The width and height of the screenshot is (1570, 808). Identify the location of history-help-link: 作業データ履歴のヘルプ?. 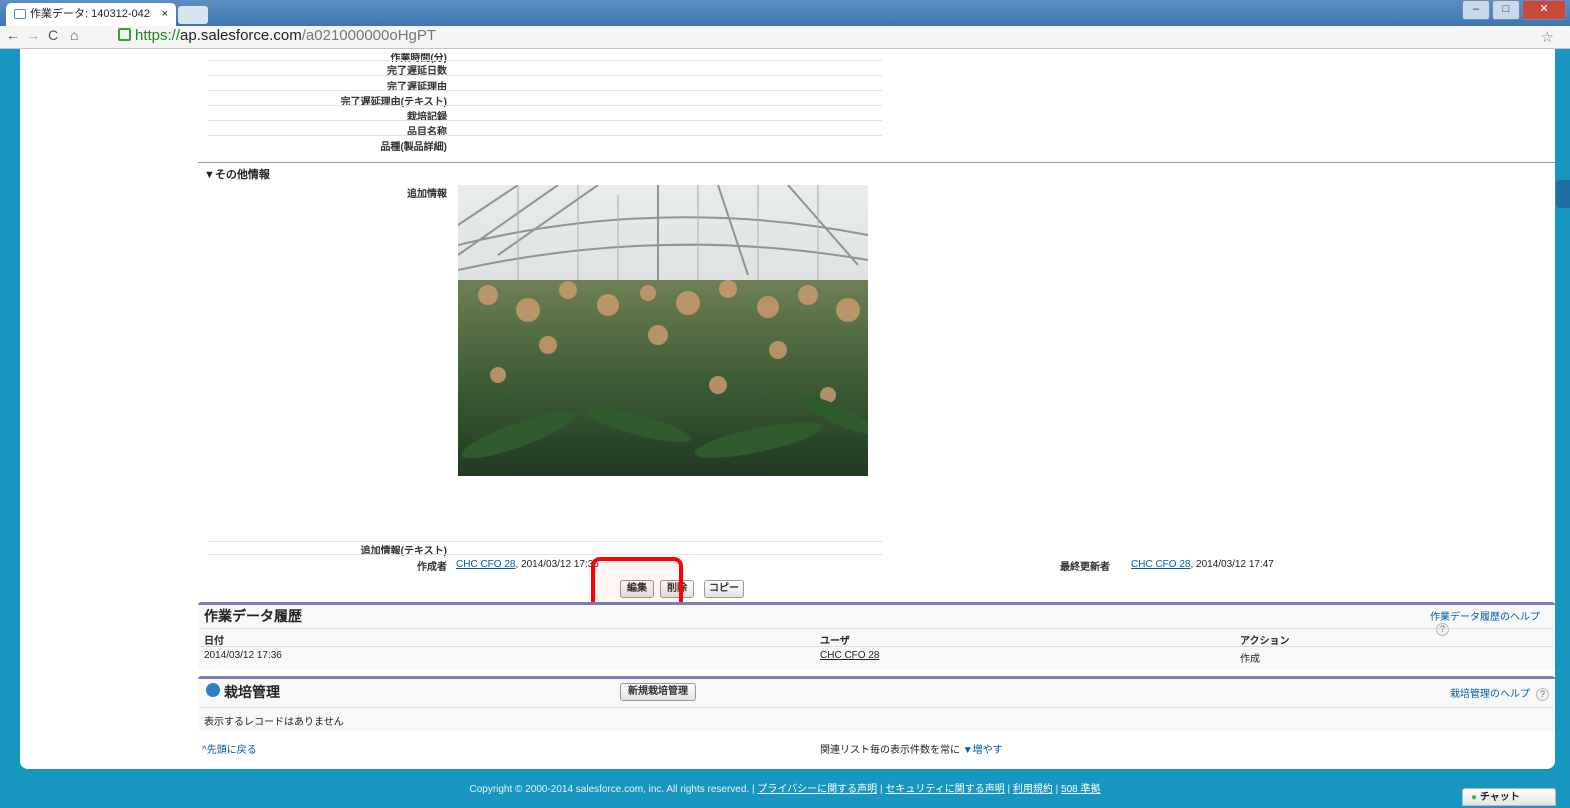
(1492, 622).